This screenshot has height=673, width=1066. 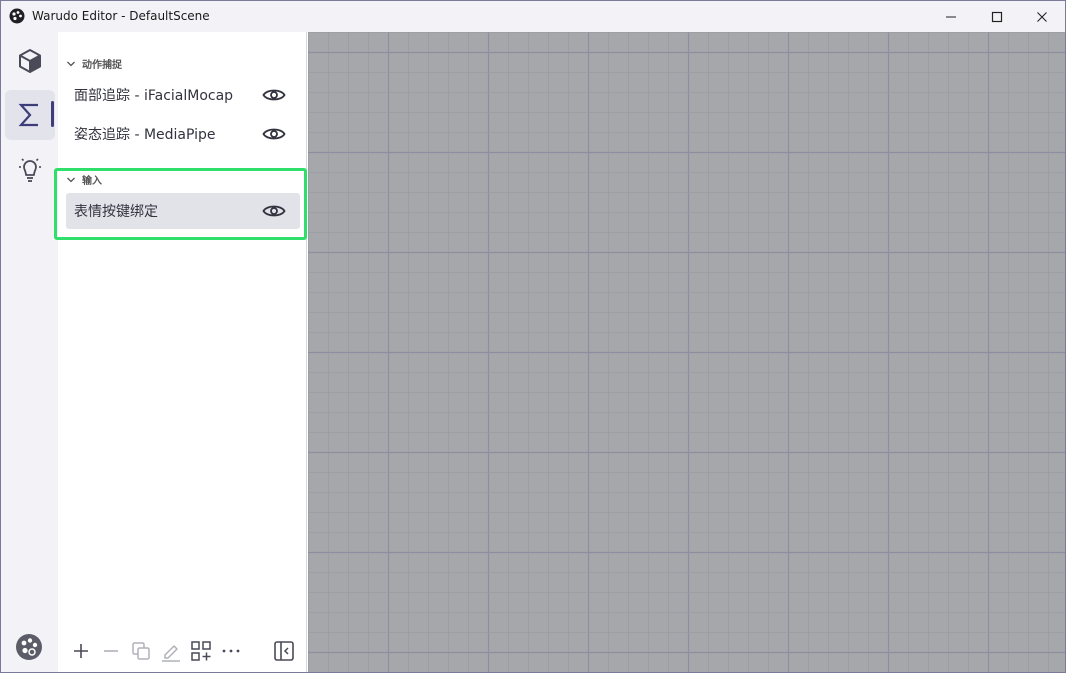 I want to click on lightbulb-icon, so click(x=30, y=170).